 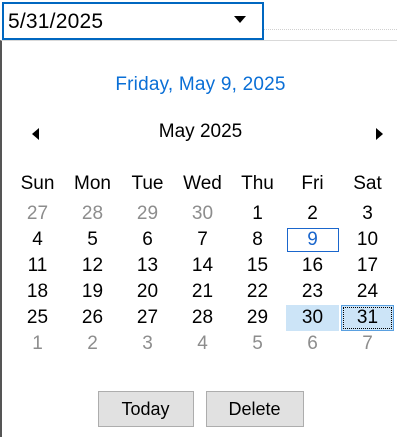 I want to click on calendar-day: 20, so click(x=147, y=292).